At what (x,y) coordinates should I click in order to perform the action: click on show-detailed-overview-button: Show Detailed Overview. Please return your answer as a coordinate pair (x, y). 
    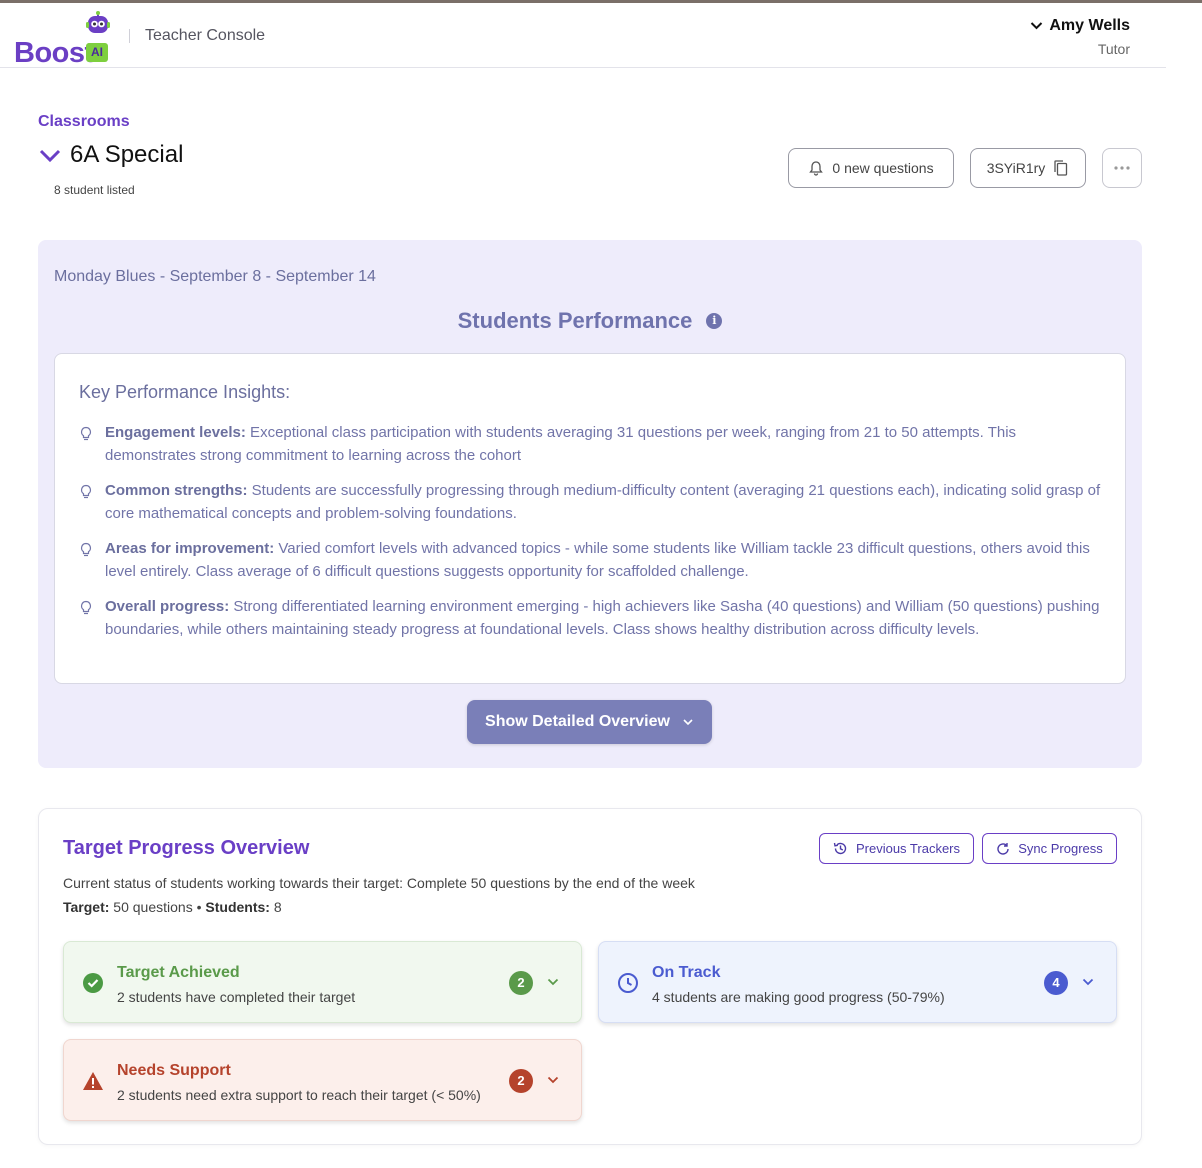
    Looking at the image, I should click on (589, 722).